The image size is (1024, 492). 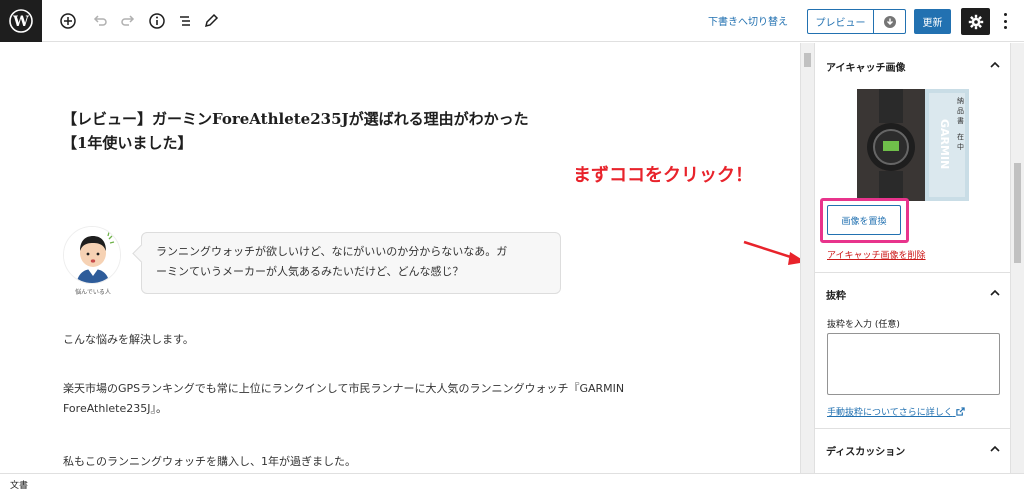 I want to click on external-link-icon, so click(x=960, y=411).